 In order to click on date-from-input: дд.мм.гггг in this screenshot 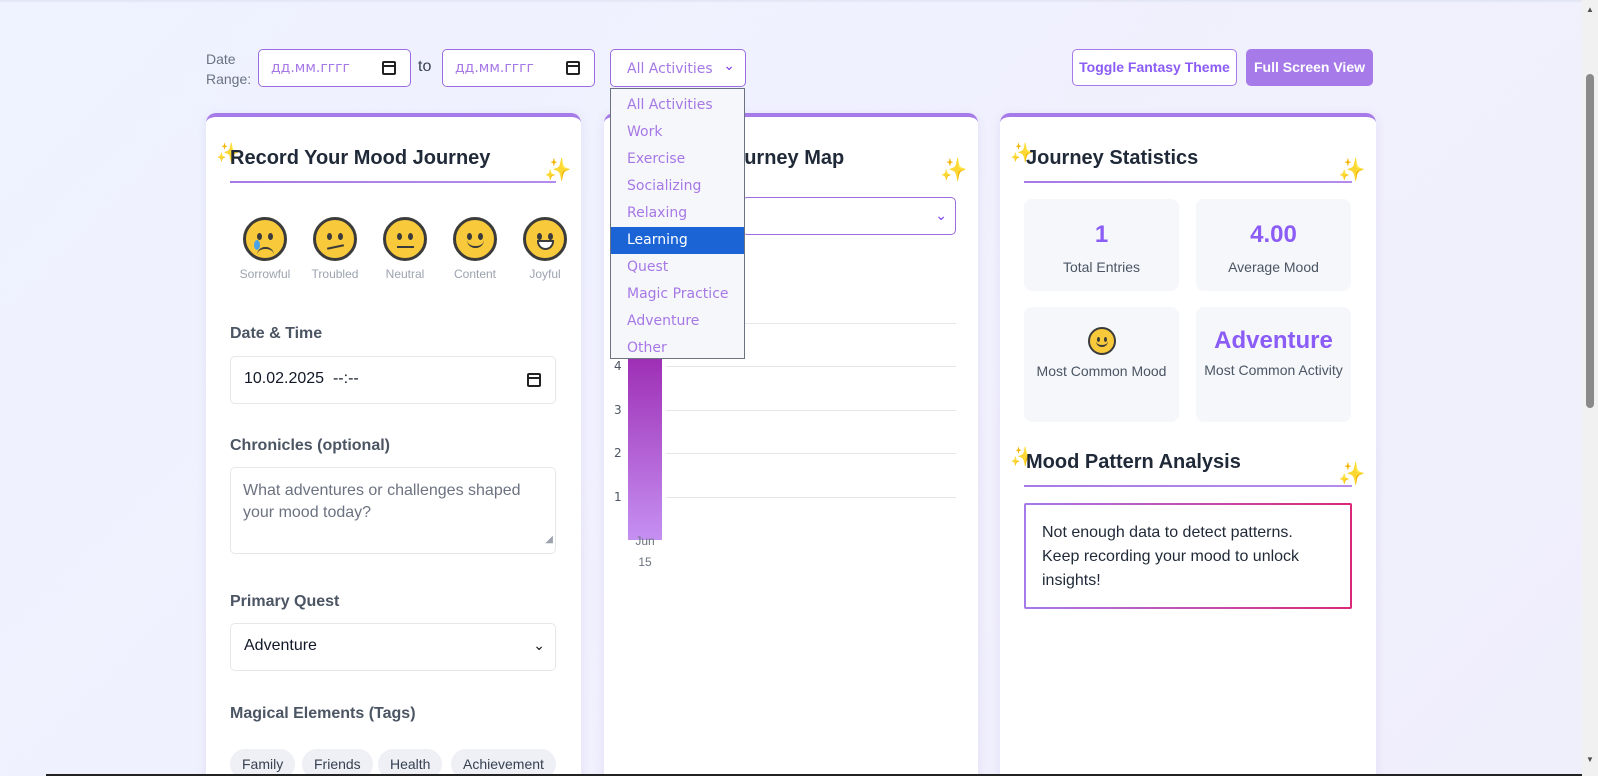, I will do `click(334, 68)`.